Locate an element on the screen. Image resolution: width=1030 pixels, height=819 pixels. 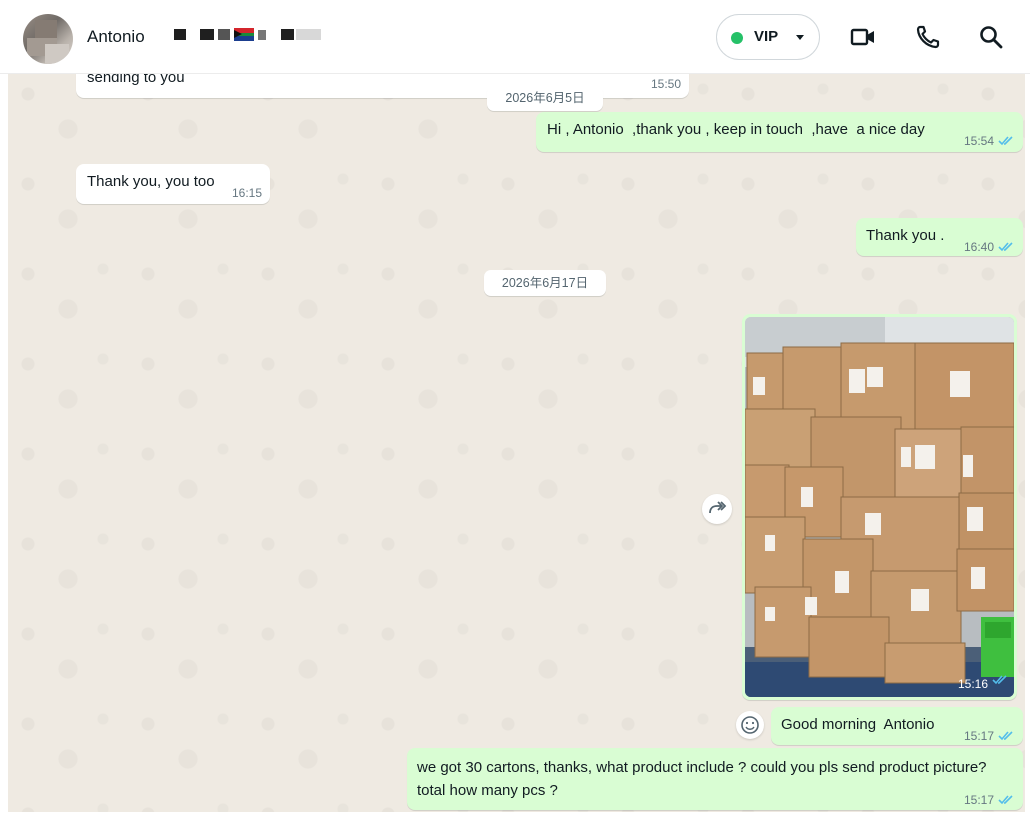
message-time: 16:15 is located at coordinates (246, 193).